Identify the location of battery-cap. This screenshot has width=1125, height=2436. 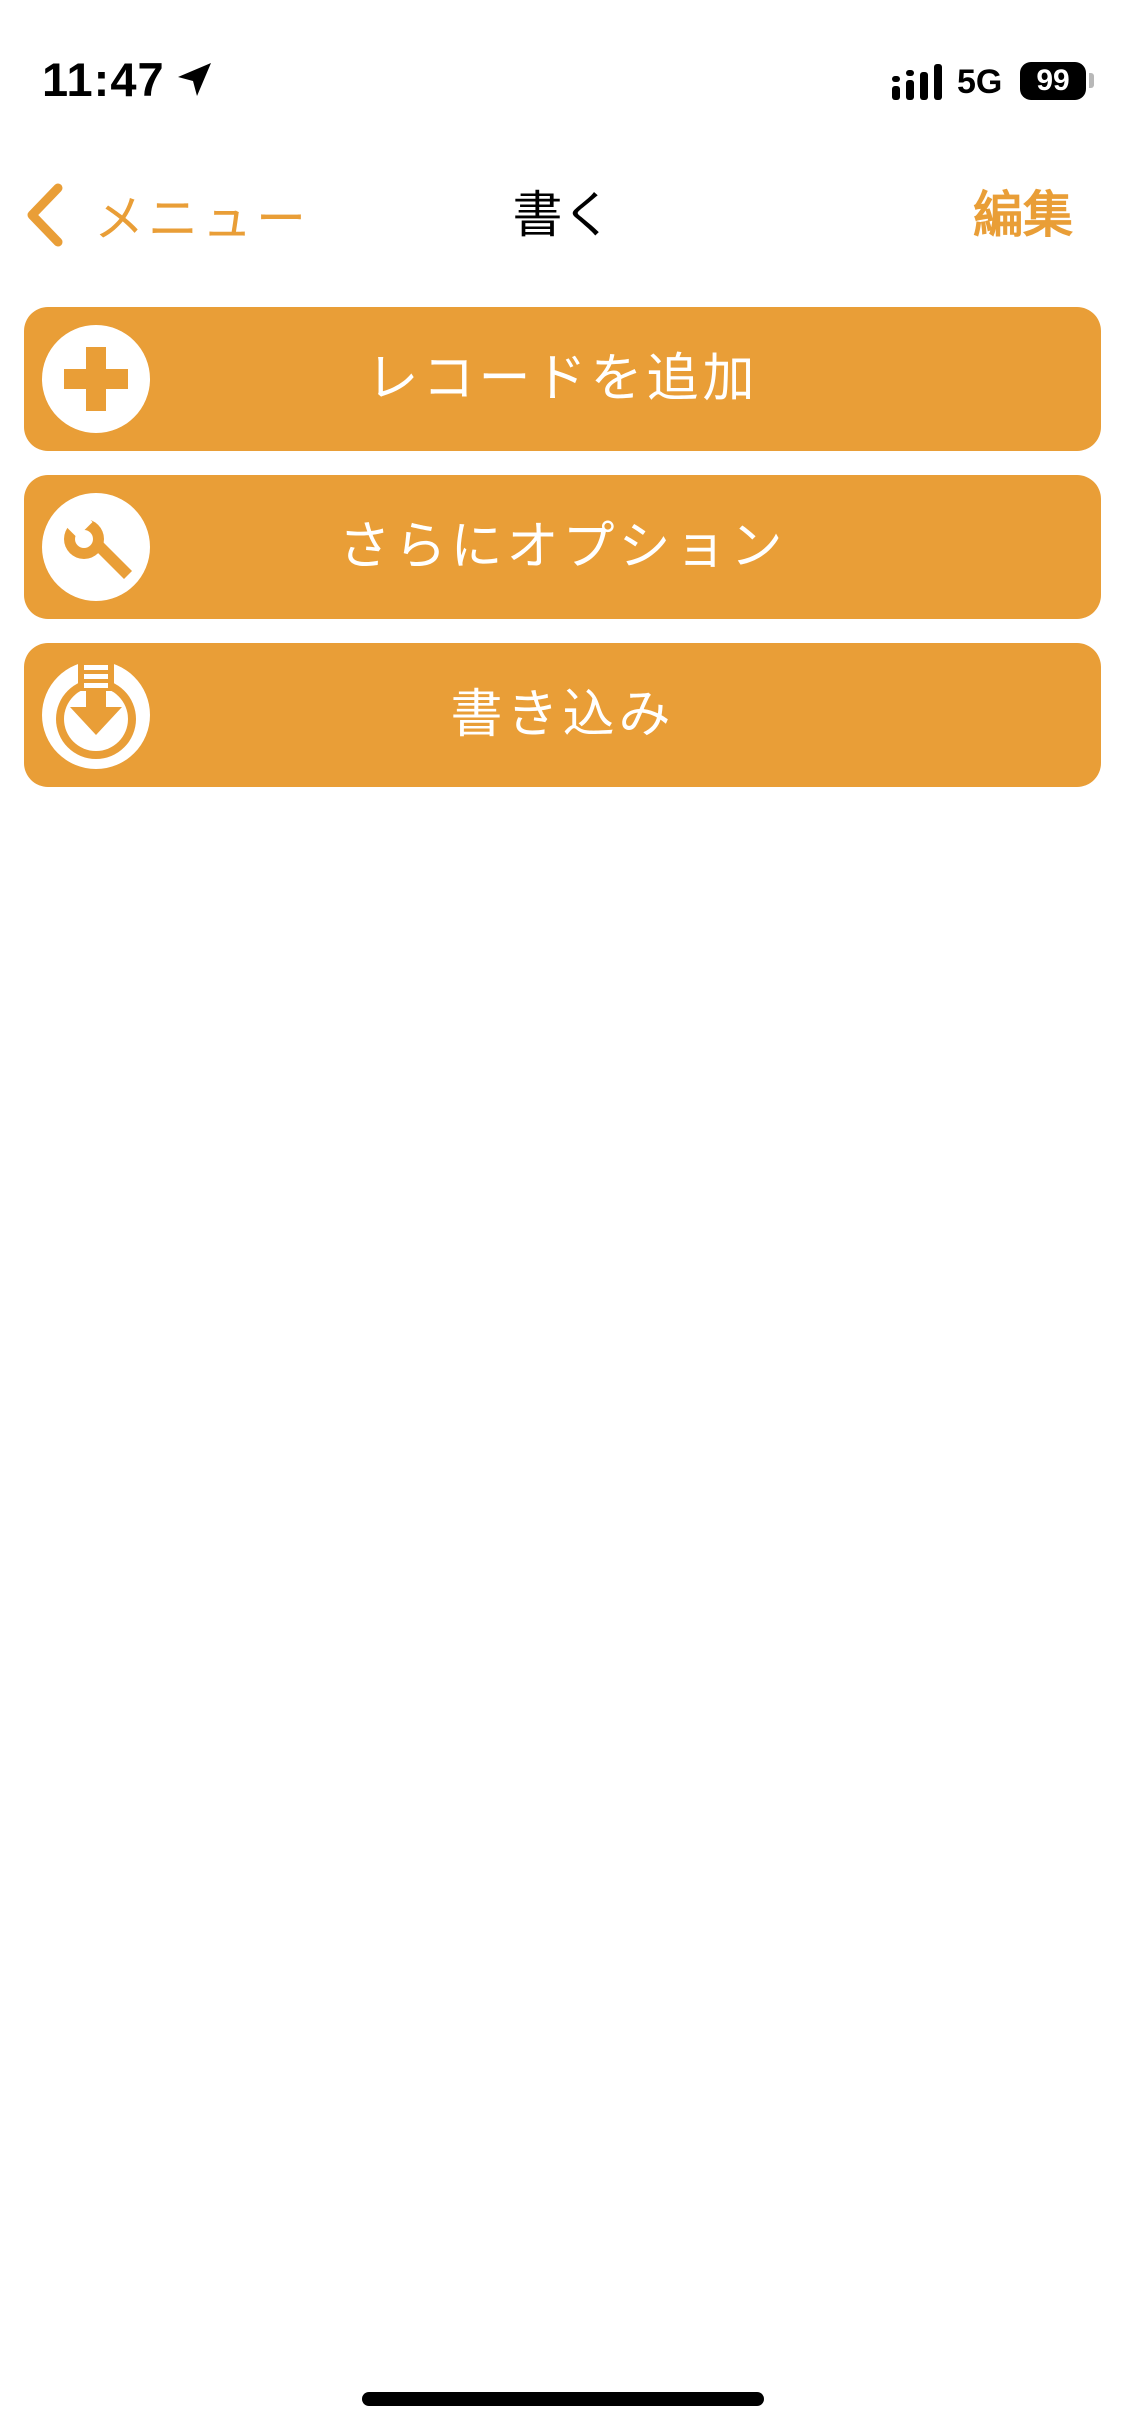
(1091, 80).